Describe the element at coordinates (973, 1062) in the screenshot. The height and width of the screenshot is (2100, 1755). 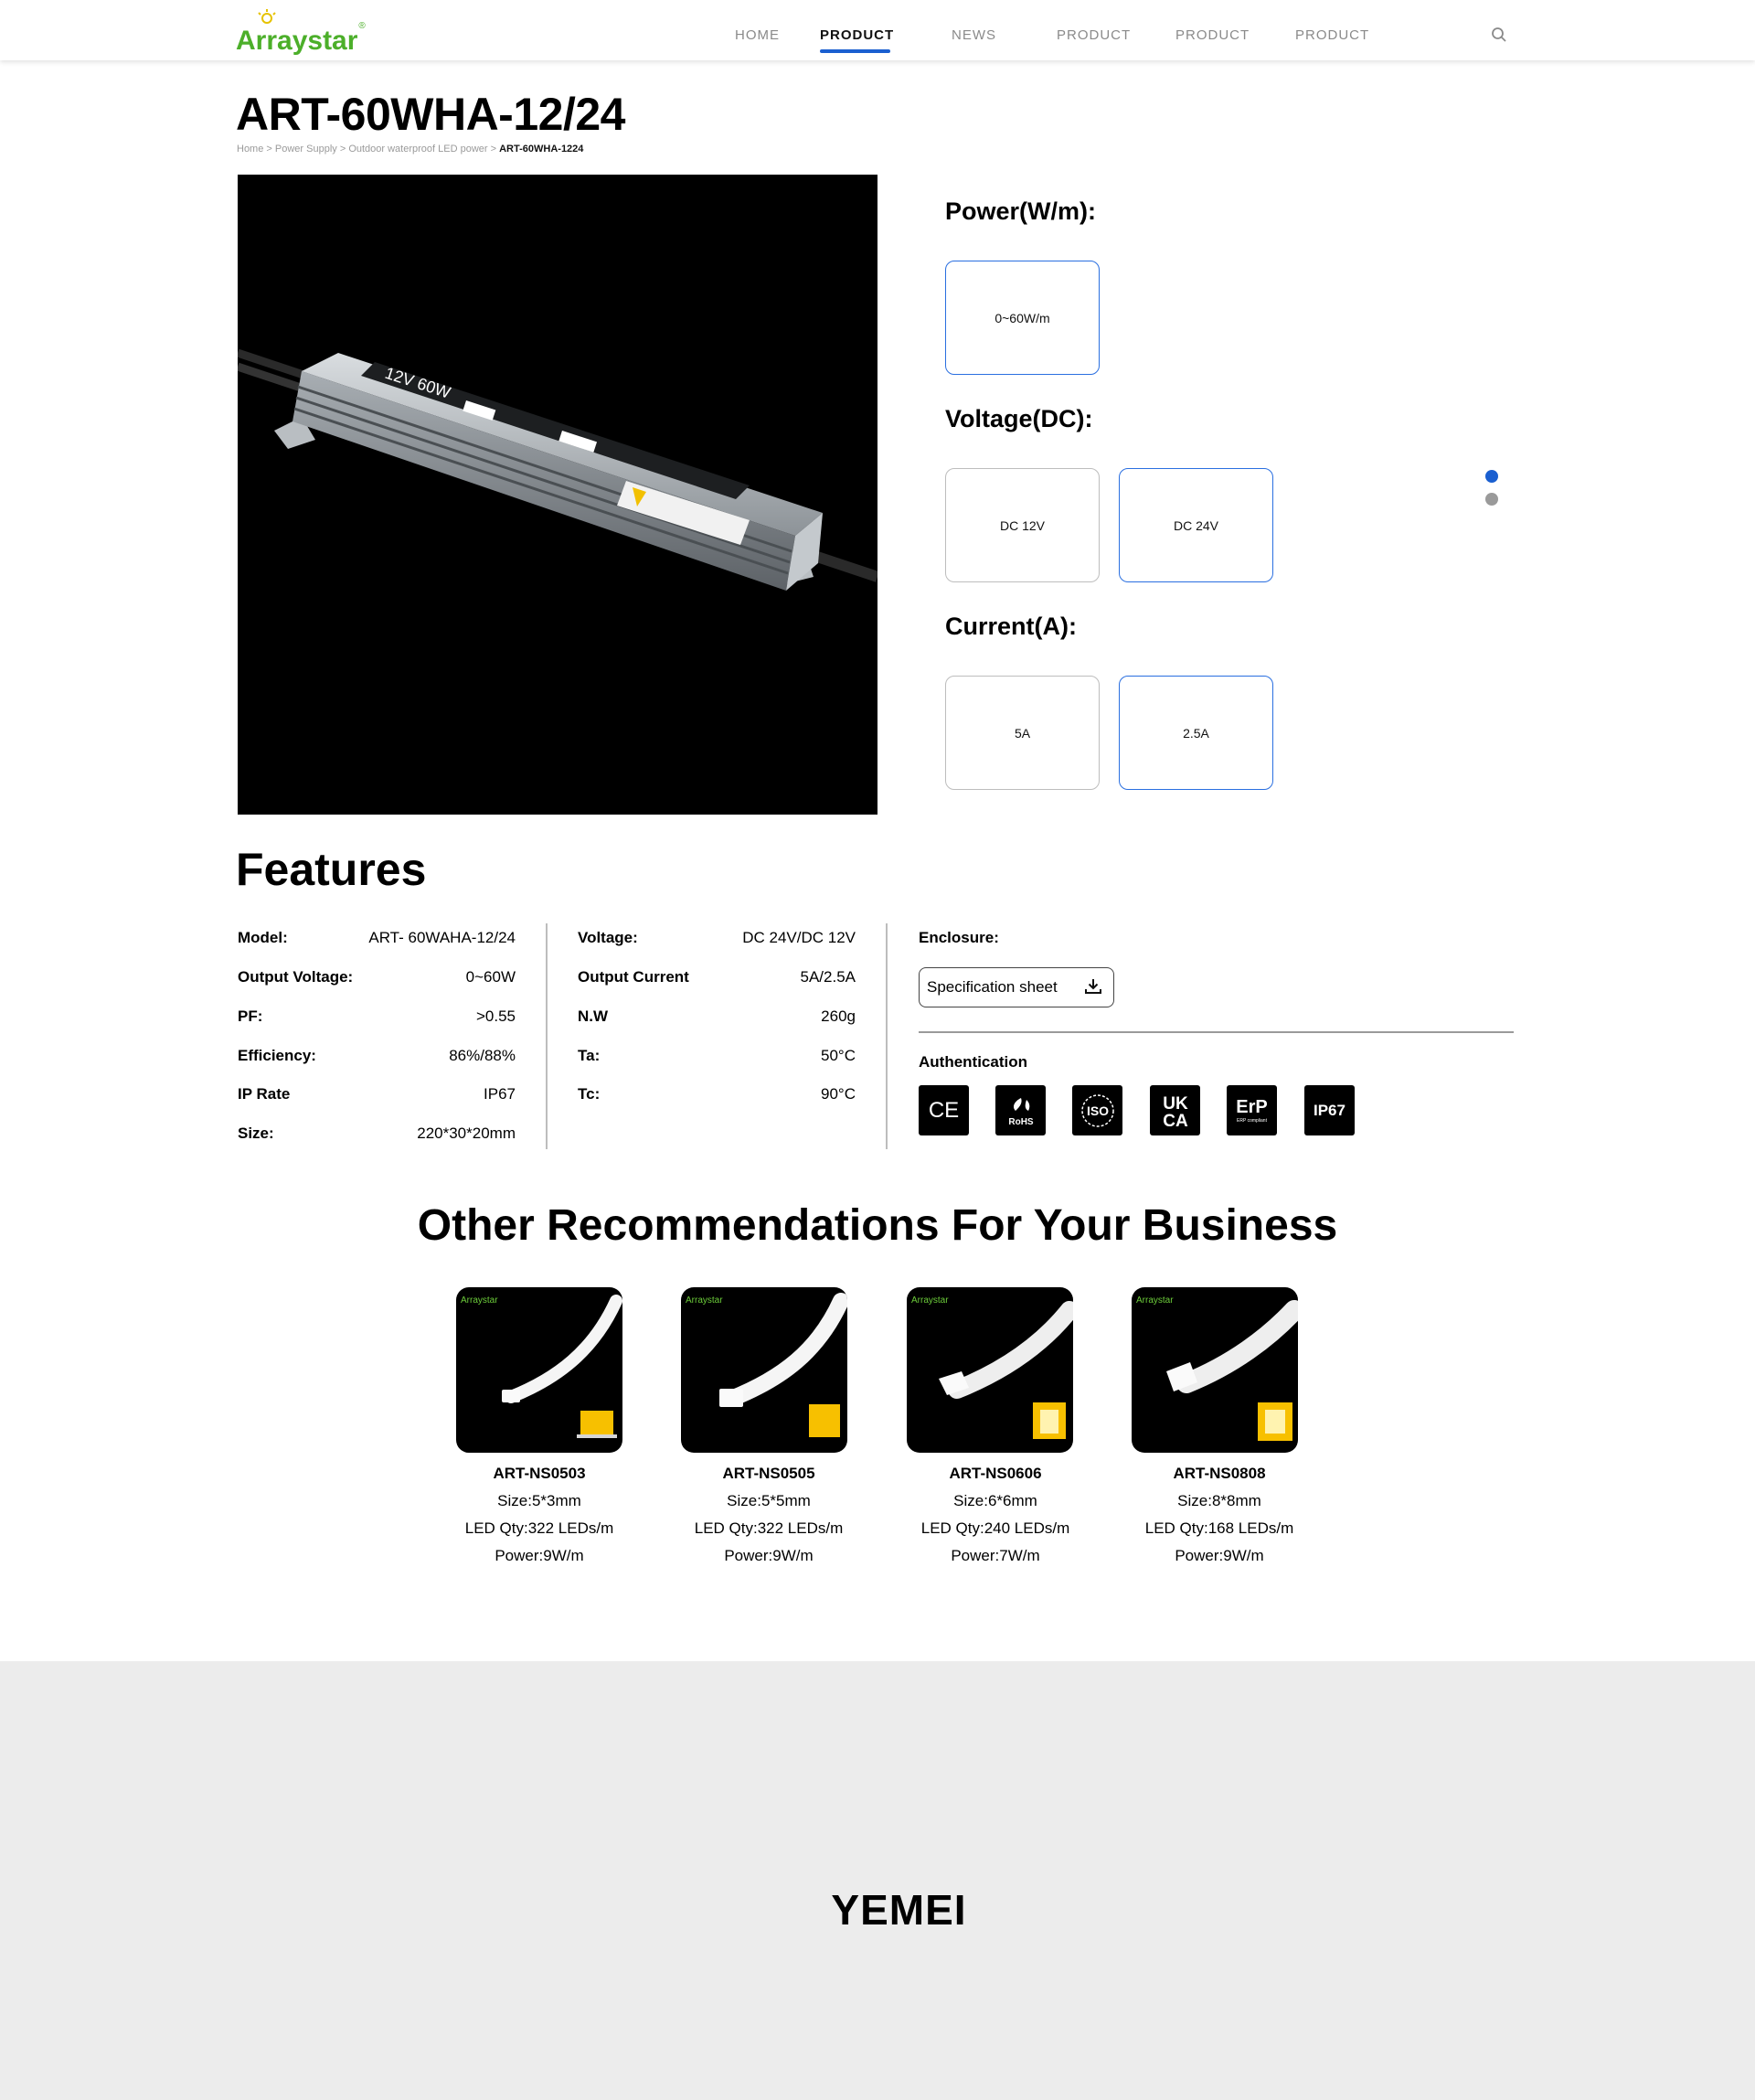
I see `authentication-title: Authentication` at that location.